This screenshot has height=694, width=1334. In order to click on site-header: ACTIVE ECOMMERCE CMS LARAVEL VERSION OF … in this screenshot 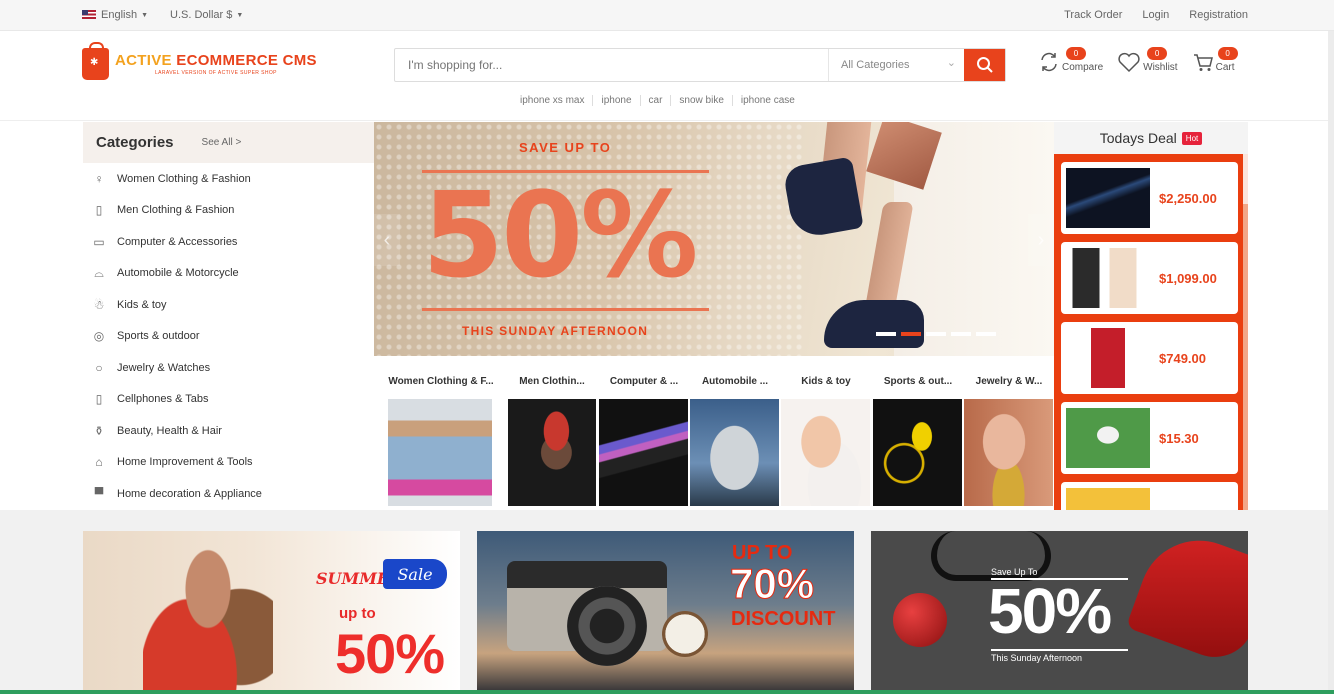, I will do `click(667, 76)`.